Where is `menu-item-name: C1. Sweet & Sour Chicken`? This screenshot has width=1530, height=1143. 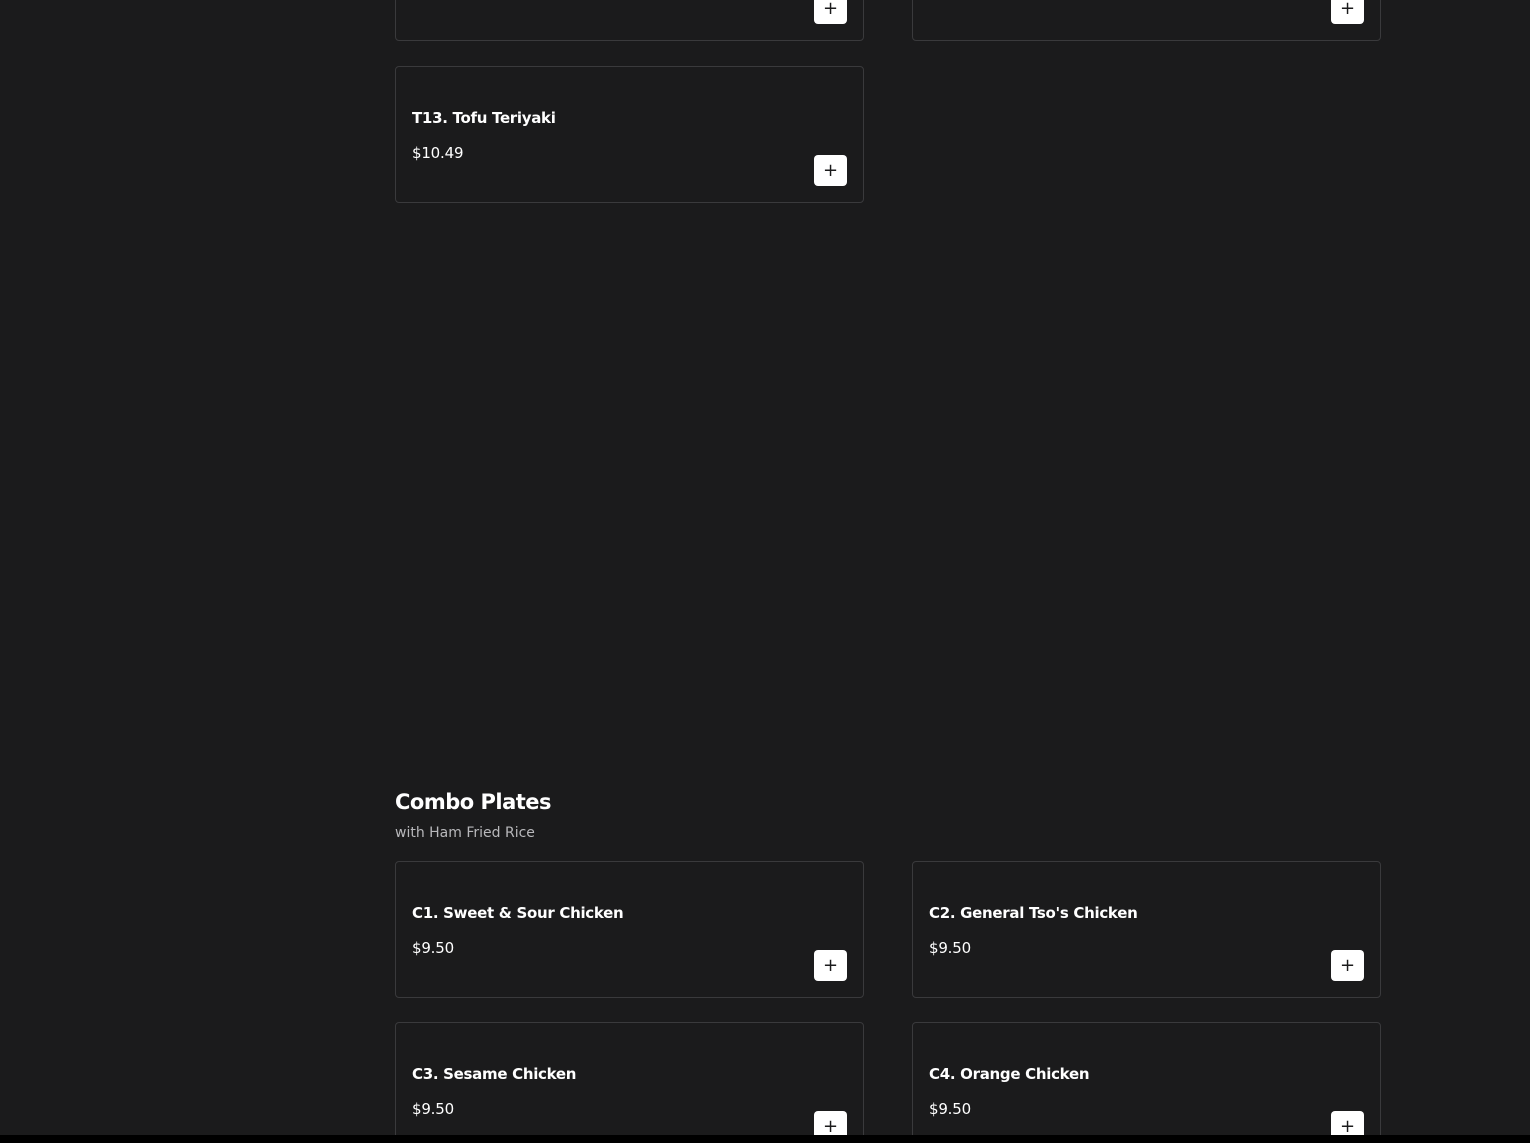
menu-item-name: C1. Sweet & Sour Chicken is located at coordinates (518, 913).